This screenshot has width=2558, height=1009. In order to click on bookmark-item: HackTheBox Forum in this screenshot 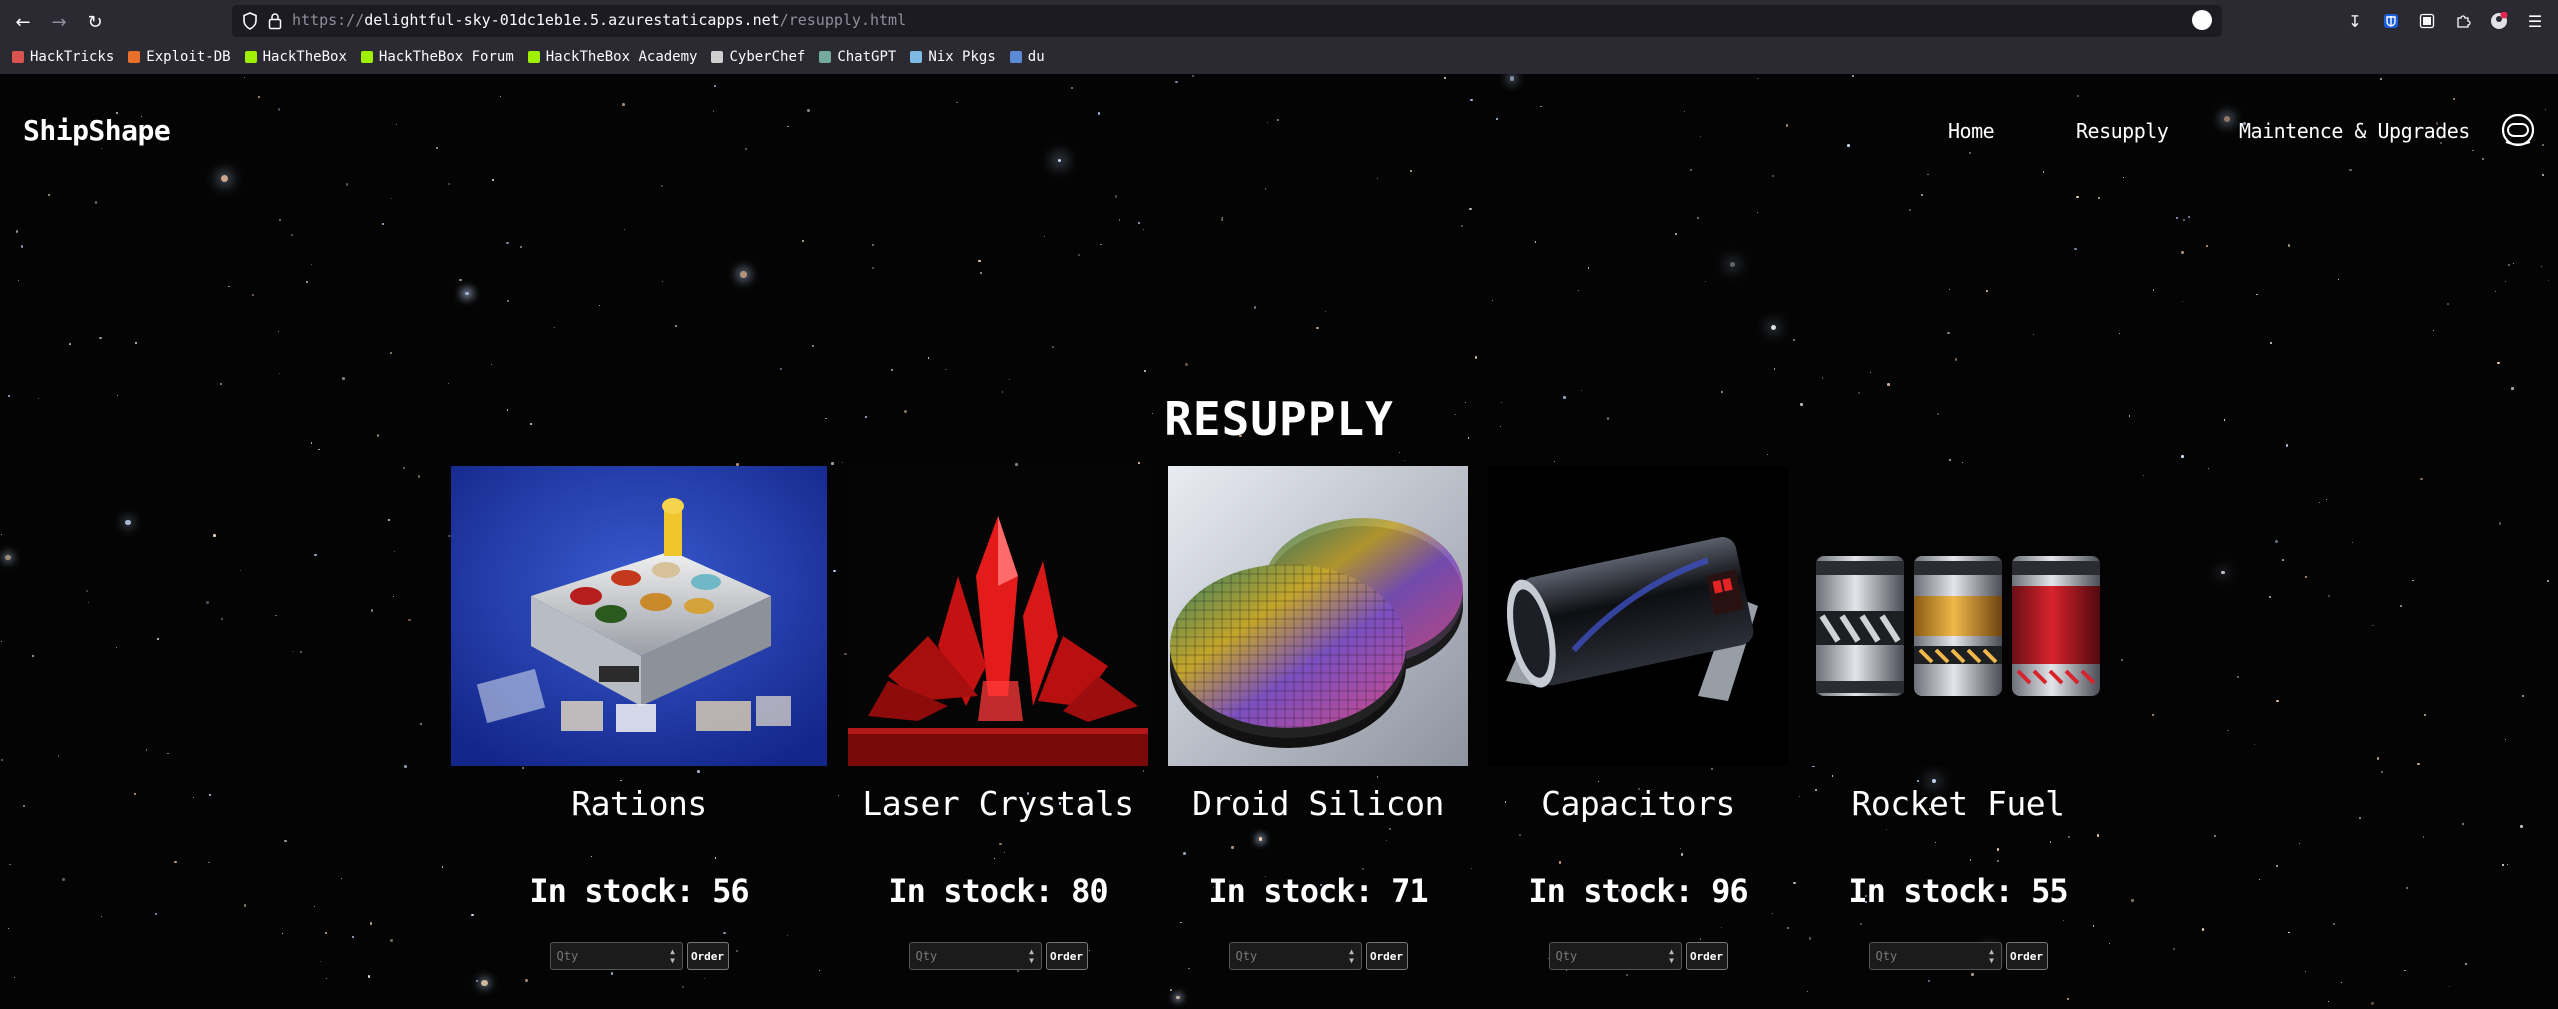, I will do `click(437, 57)`.